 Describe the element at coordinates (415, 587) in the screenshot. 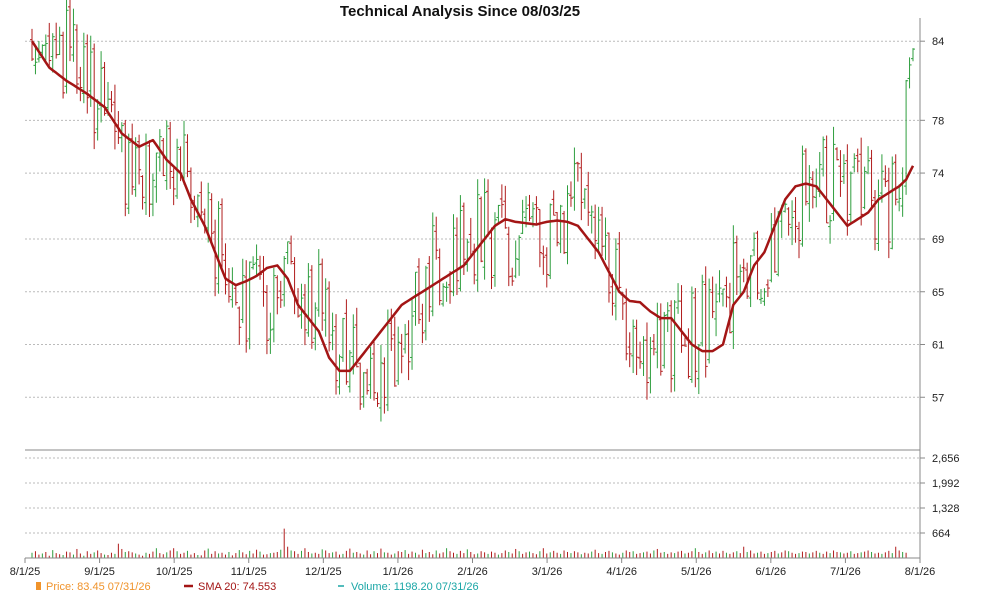

I see `volume-legend-text: Volume: 1198.20 07/31/26` at that location.